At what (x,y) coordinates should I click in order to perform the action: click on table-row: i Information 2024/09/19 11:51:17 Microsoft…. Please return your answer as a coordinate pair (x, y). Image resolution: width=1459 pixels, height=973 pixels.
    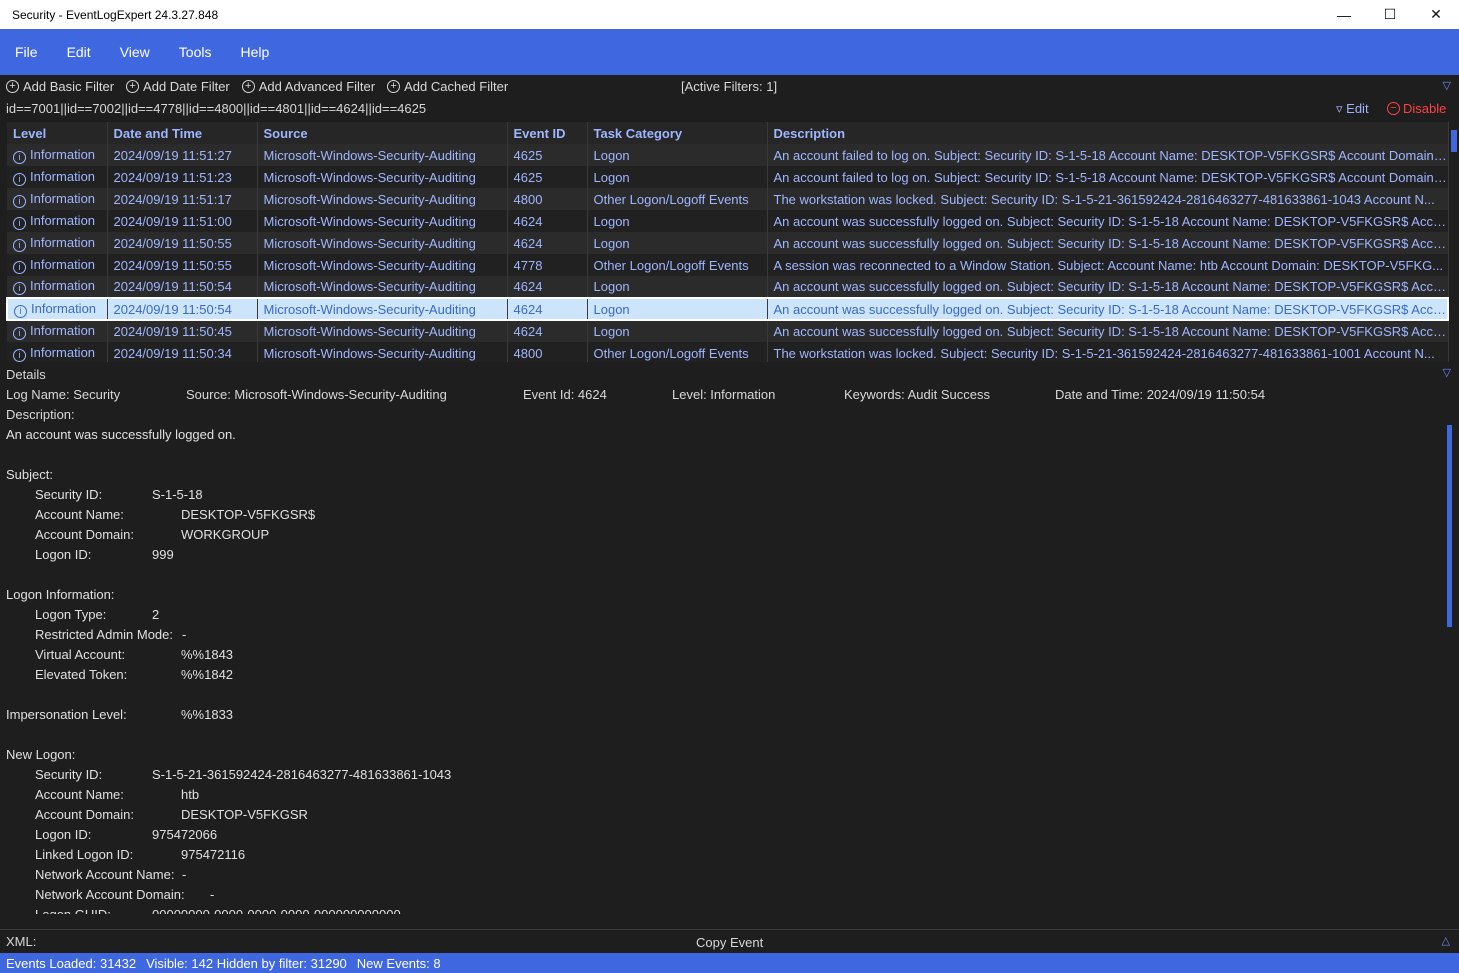
    Looking at the image, I should click on (728, 199).